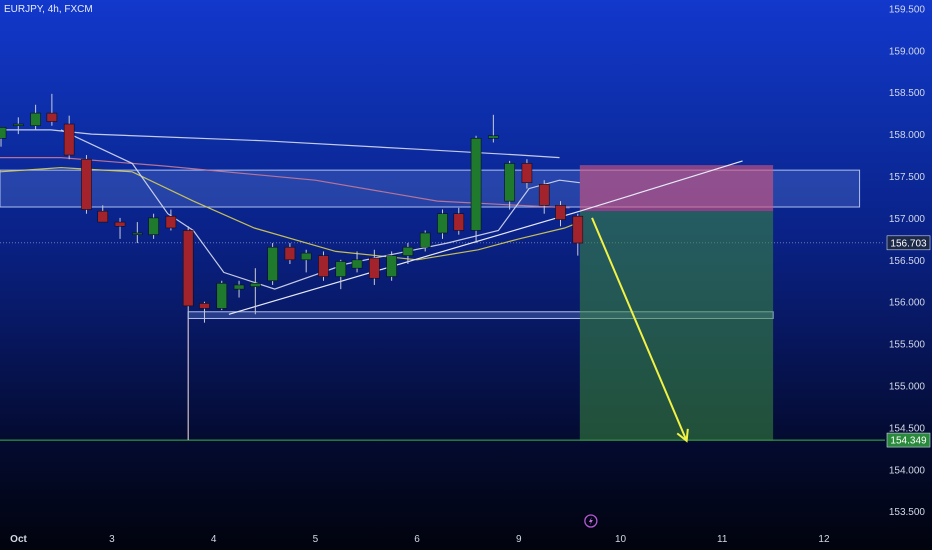 The image size is (932, 550). What do you see at coordinates (907, 387) in the screenshot?
I see `y-axis-tick-label: 155.000` at bounding box center [907, 387].